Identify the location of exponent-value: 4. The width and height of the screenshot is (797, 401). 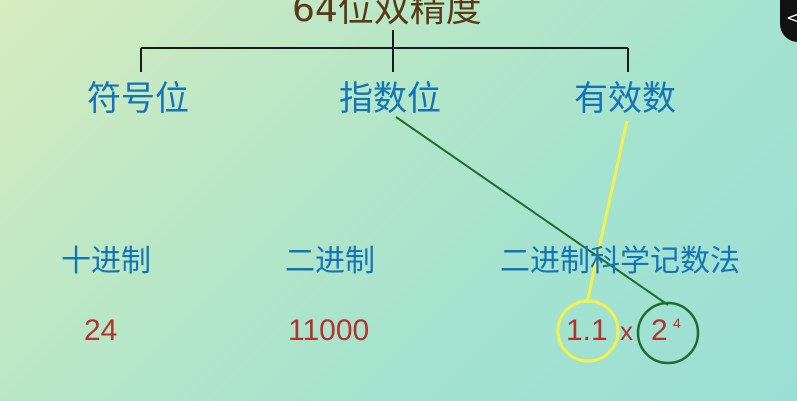
(677, 323).